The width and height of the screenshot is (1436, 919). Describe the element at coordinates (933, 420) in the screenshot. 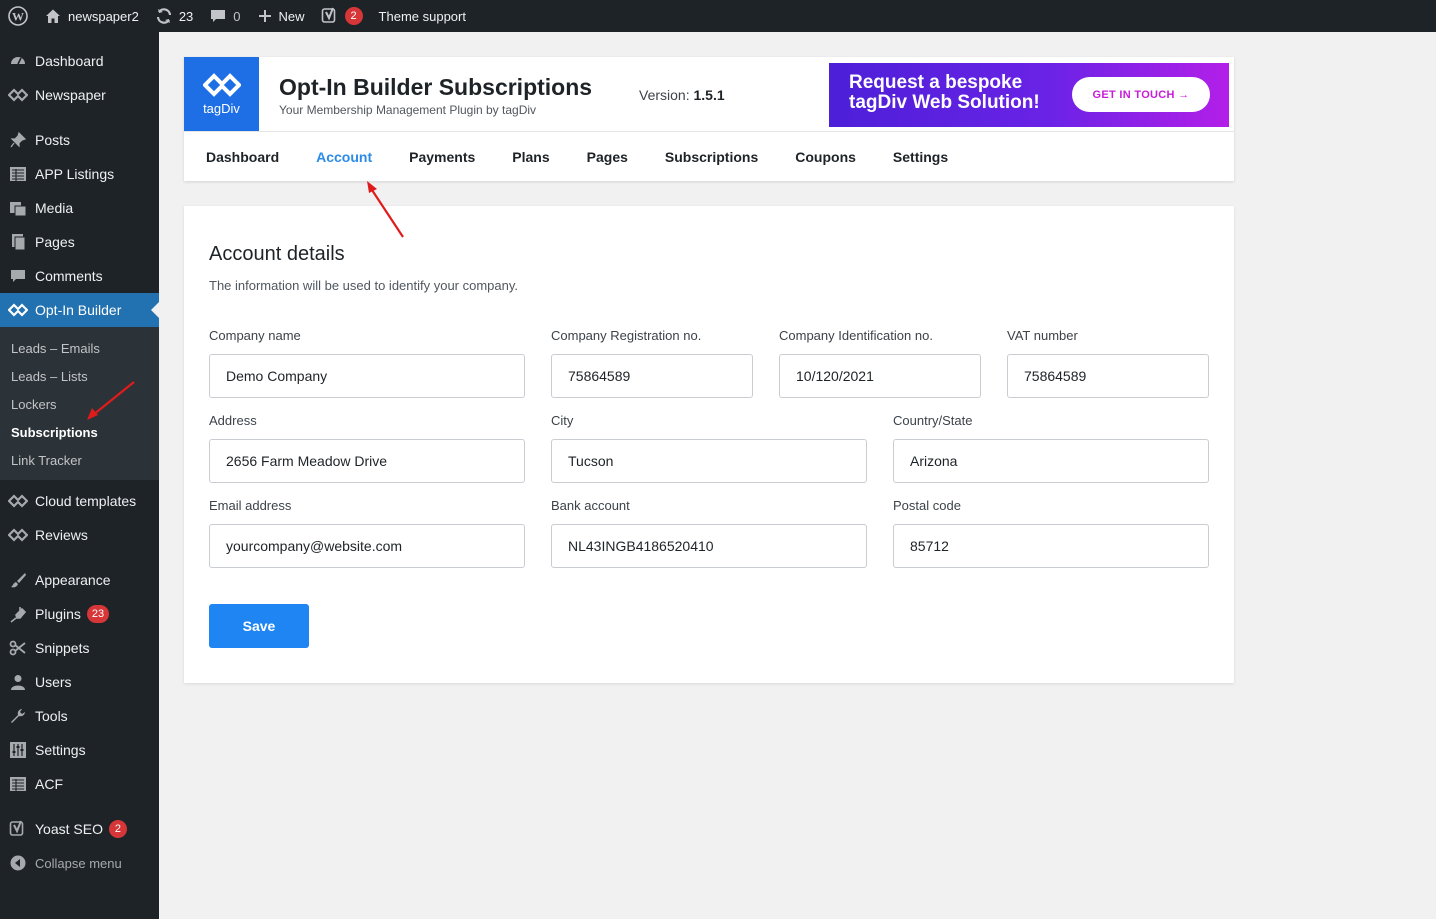

I see `country-state-label: Country/State` at that location.